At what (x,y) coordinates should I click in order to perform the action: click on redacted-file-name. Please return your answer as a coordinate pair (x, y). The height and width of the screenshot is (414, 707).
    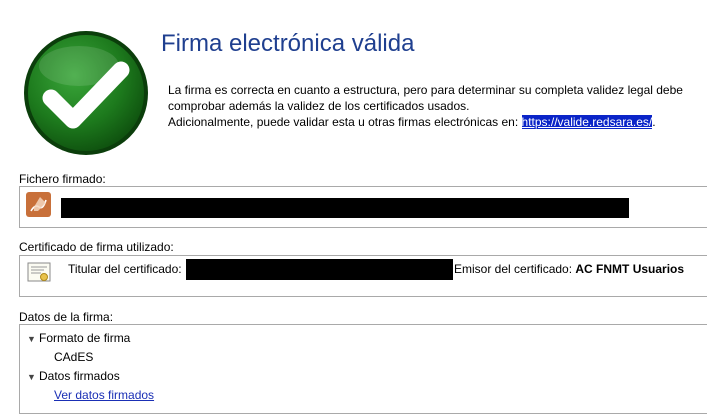
    Looking at the image, I should click on (345, 208).